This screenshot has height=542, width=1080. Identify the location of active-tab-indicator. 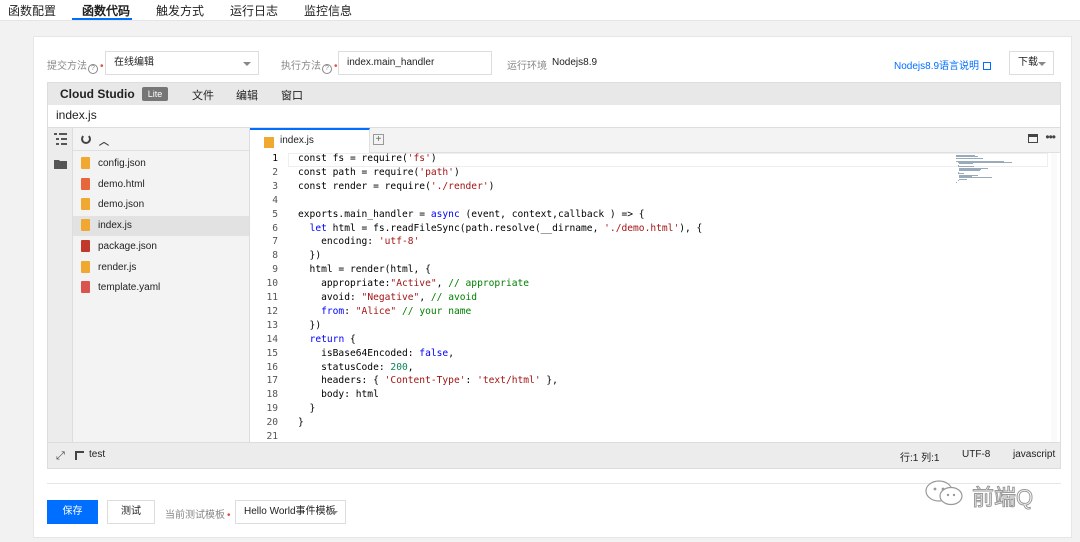
(102, 19).